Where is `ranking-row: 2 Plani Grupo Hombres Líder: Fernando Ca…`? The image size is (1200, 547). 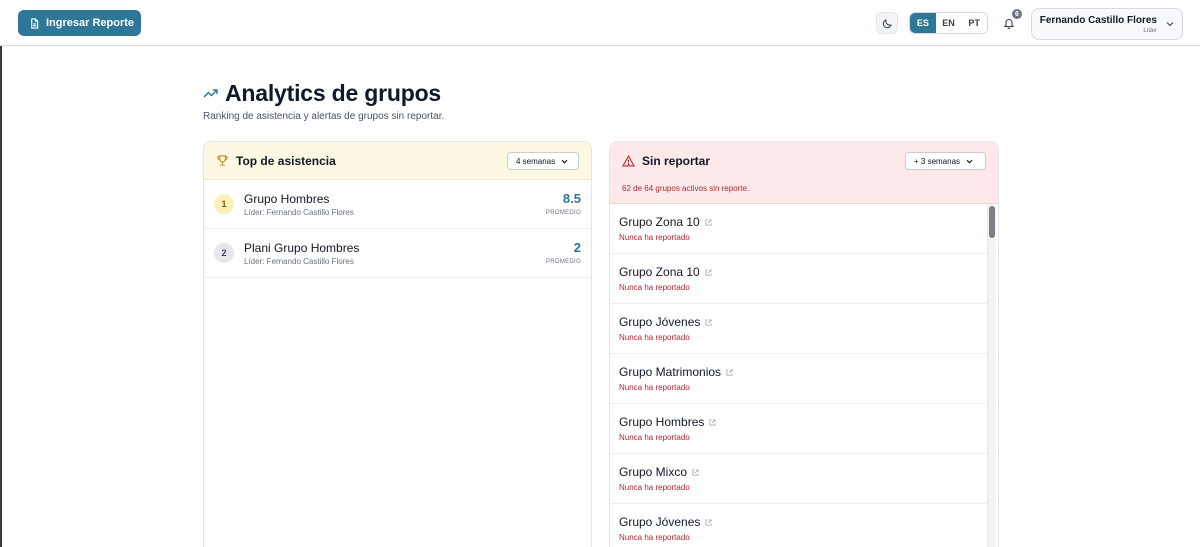
ranking-row: 2 Plani Grupo Hombres Líder: Fernando Ca… is located at coordinates (397, 253).